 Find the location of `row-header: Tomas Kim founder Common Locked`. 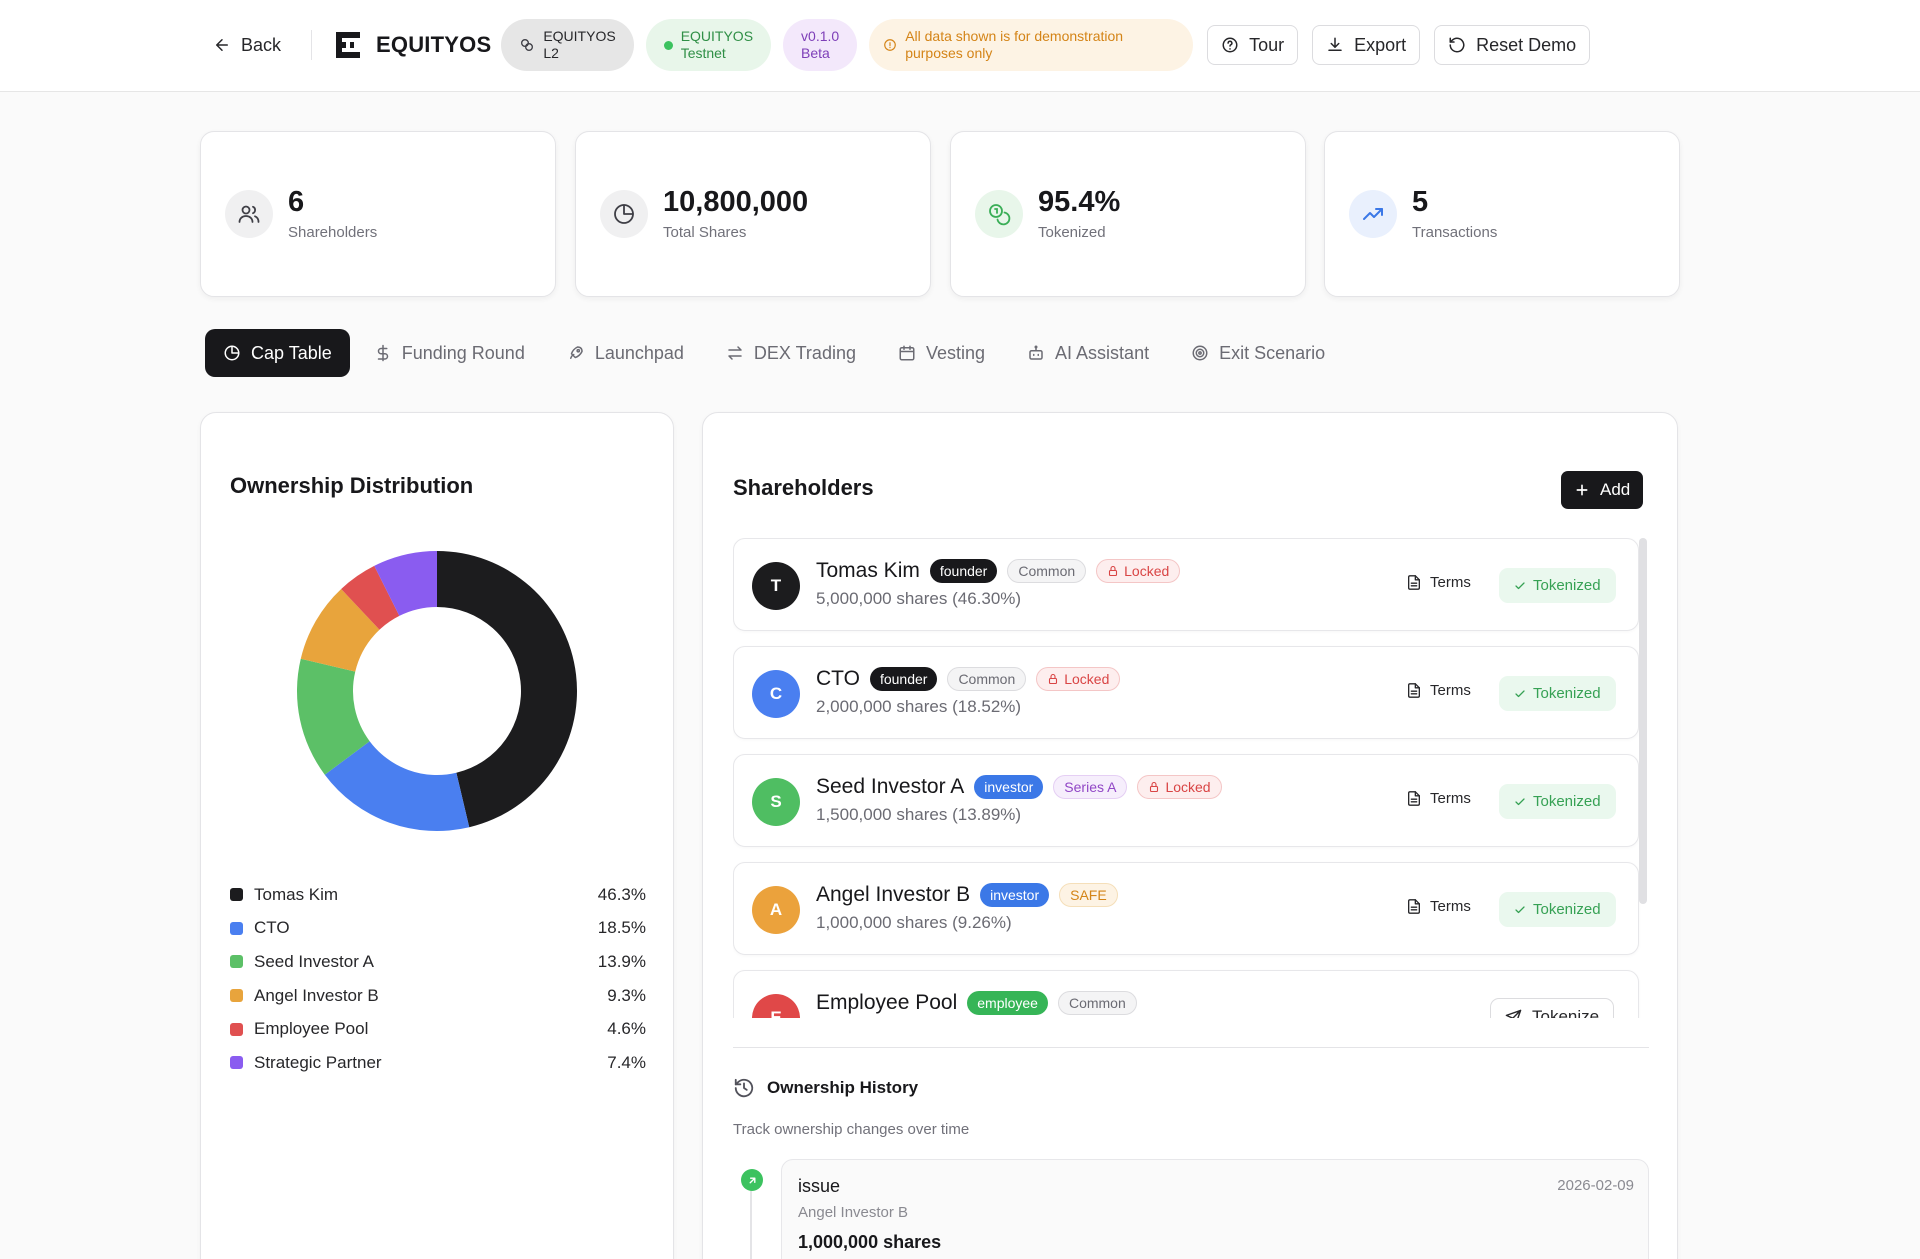

row-header: Tomas Kim founder Common Locked is located at coordinates (998, 571).